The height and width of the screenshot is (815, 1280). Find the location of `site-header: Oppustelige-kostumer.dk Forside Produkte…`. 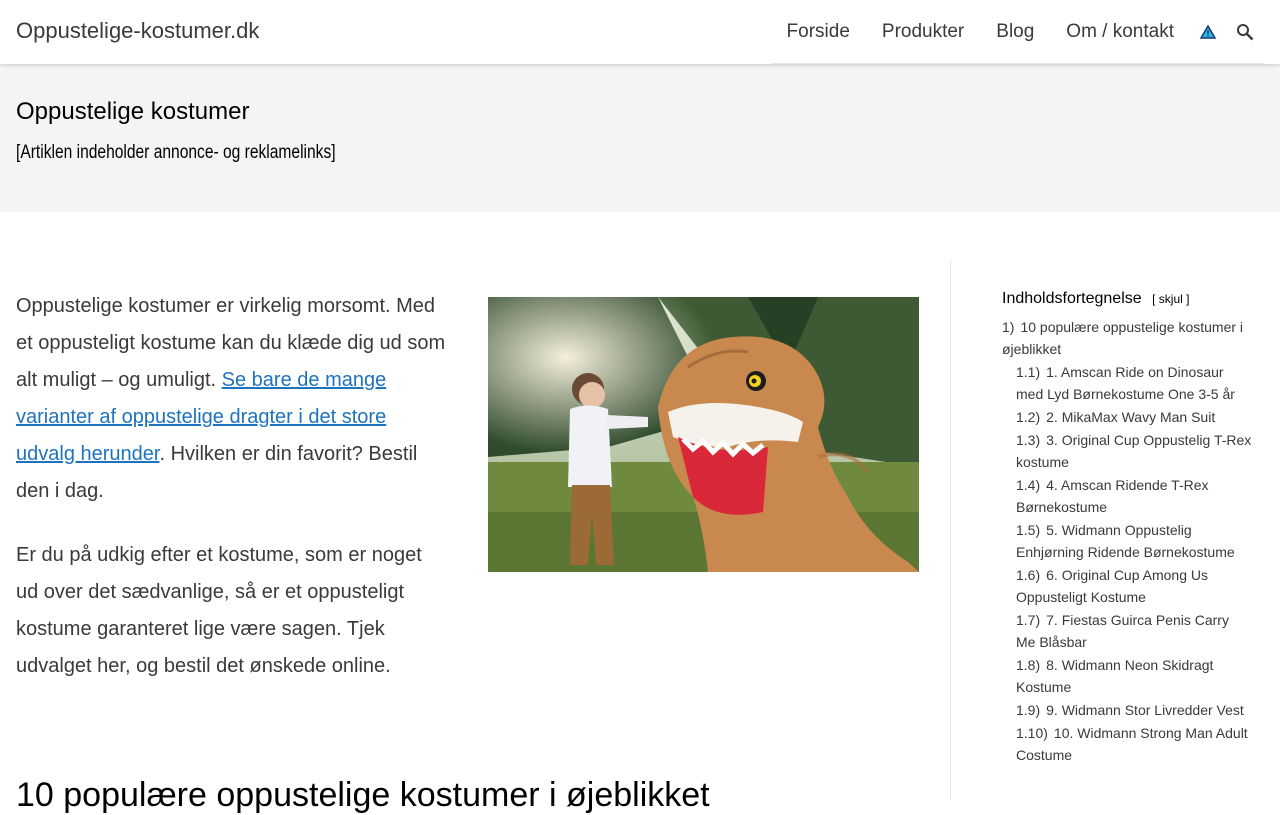

site-header: Oppustelige-kostumer.dk Forside Produkte… is located at coordinates (640, 32).